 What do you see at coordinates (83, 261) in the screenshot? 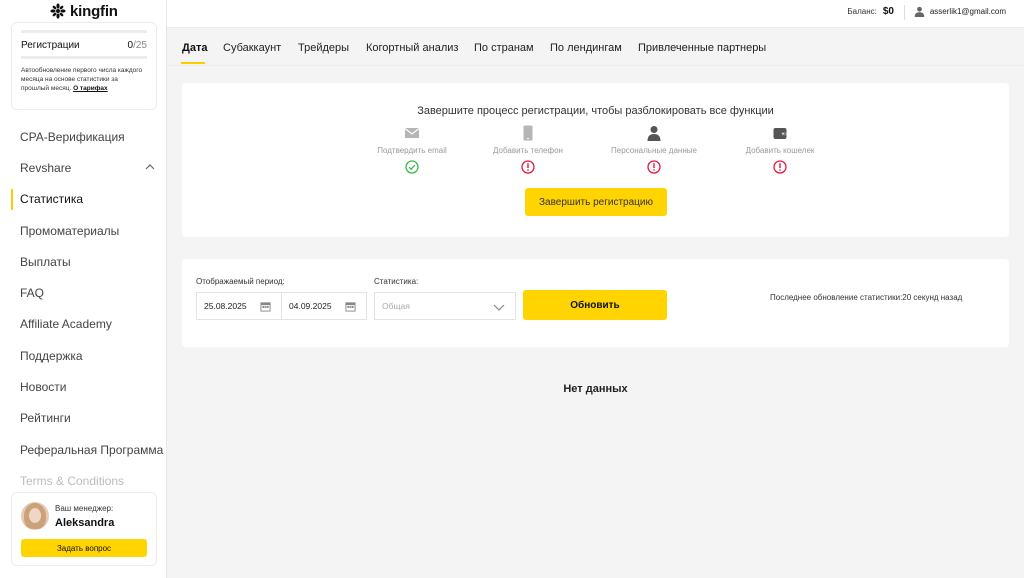
I see `sidebar-item-payouts: Выплаты` at bounding box center [83, 261].